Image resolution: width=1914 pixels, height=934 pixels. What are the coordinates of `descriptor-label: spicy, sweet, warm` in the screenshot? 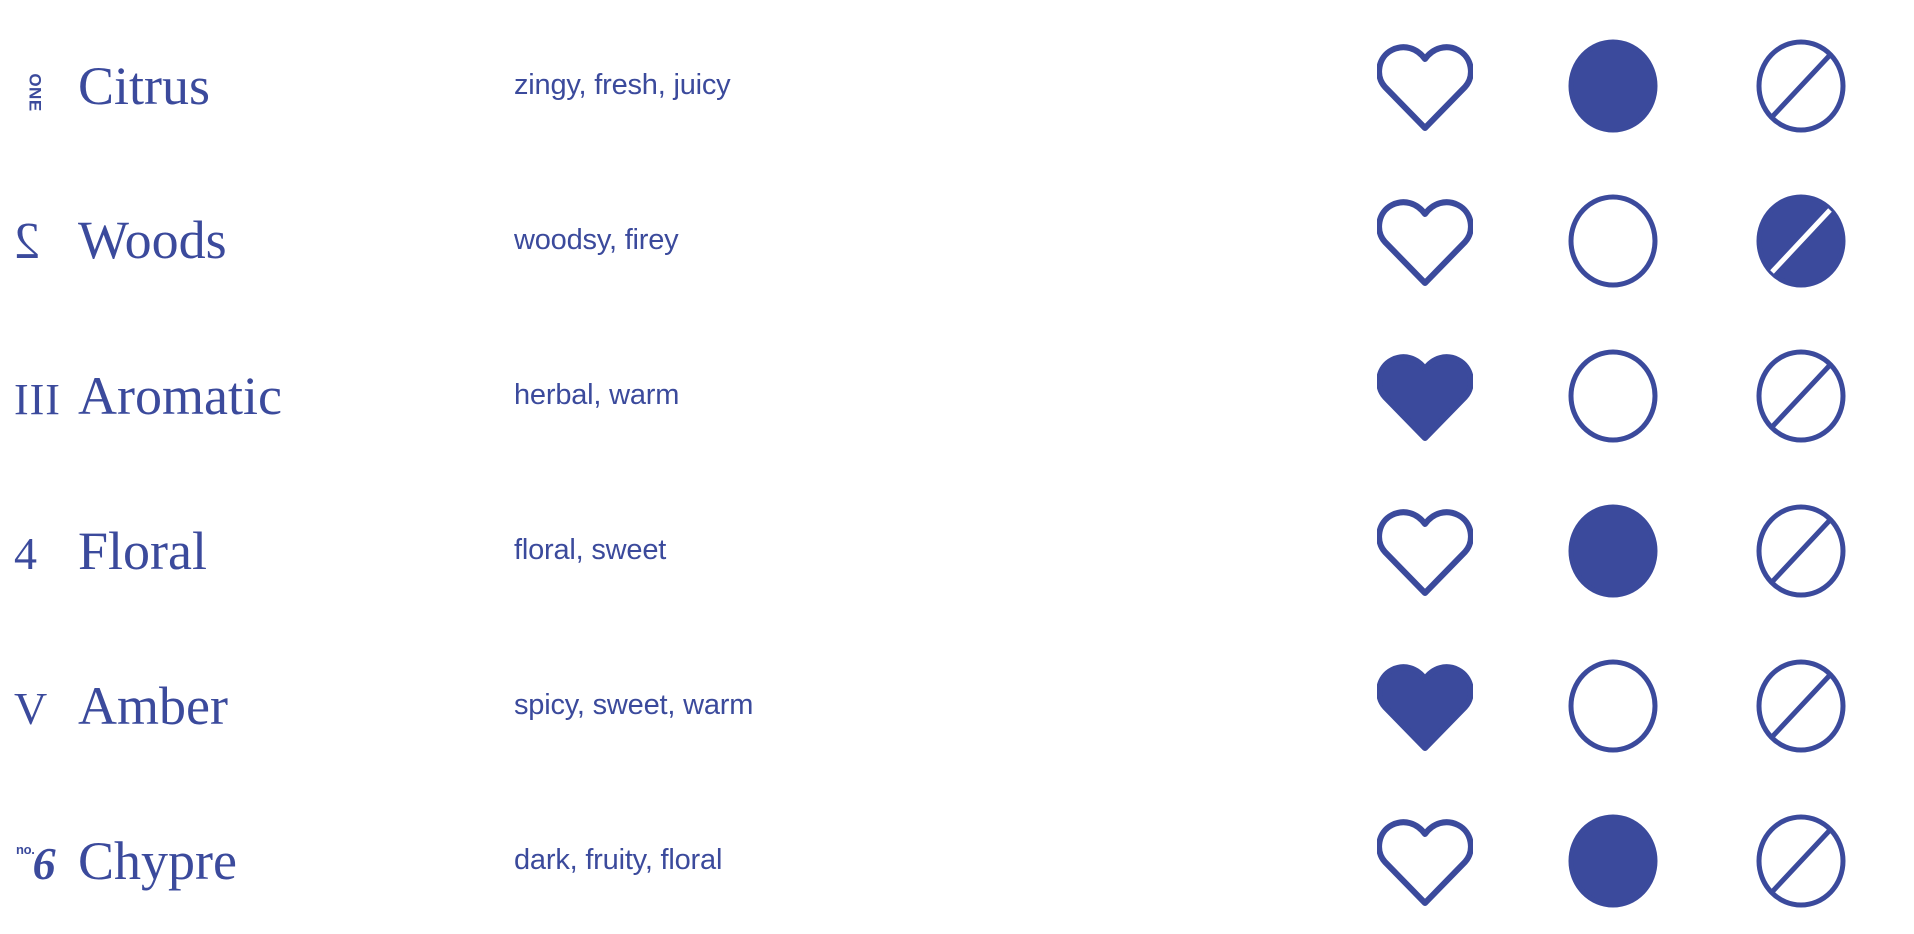 It's located at (634, 705).